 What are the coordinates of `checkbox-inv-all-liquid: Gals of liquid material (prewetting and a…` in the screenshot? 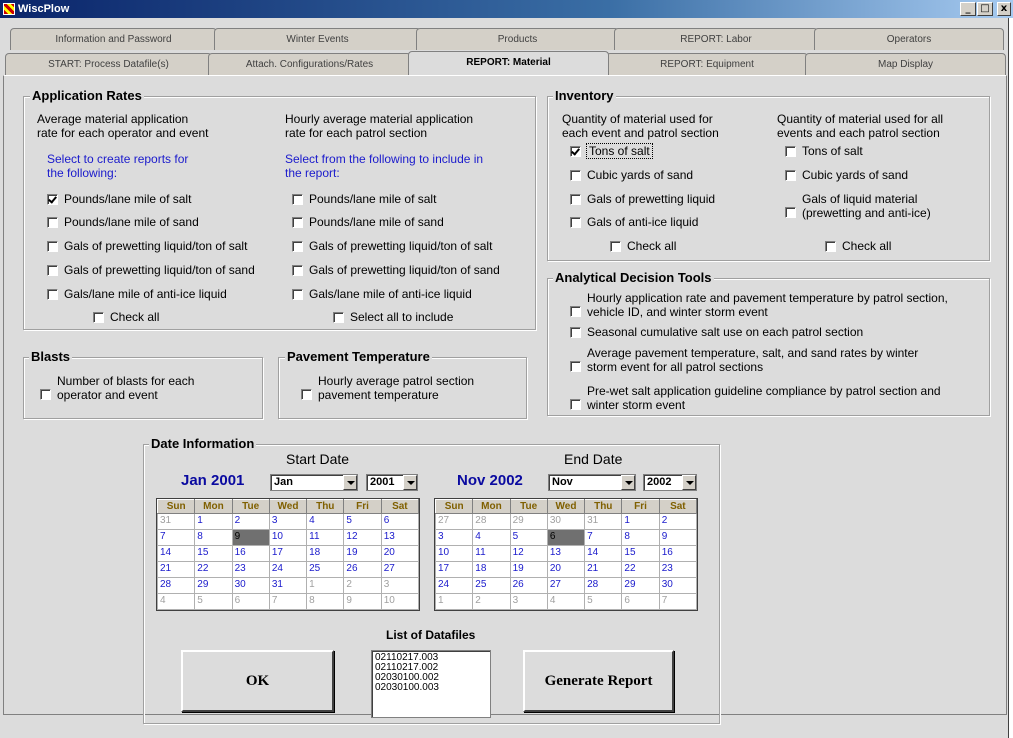 It's located at (858, 206).